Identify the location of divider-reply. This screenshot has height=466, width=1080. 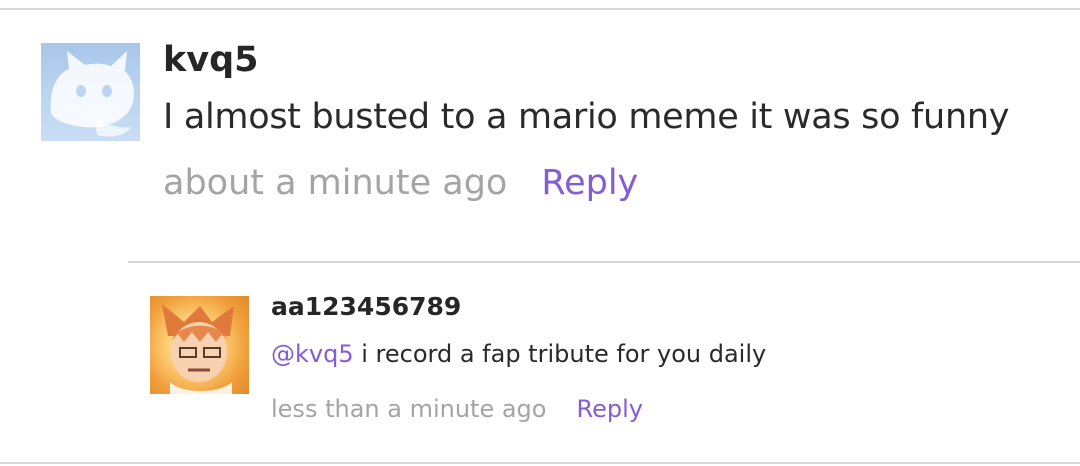
(604, 262).